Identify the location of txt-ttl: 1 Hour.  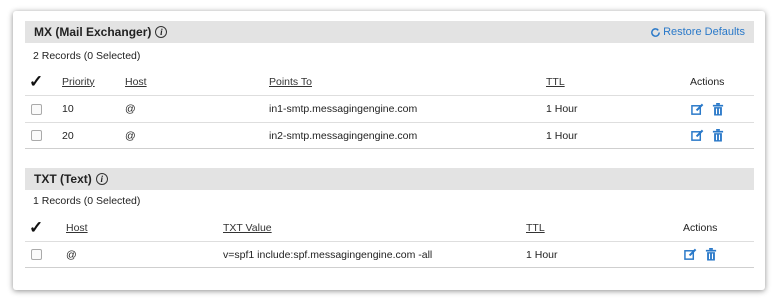
(542, 254).